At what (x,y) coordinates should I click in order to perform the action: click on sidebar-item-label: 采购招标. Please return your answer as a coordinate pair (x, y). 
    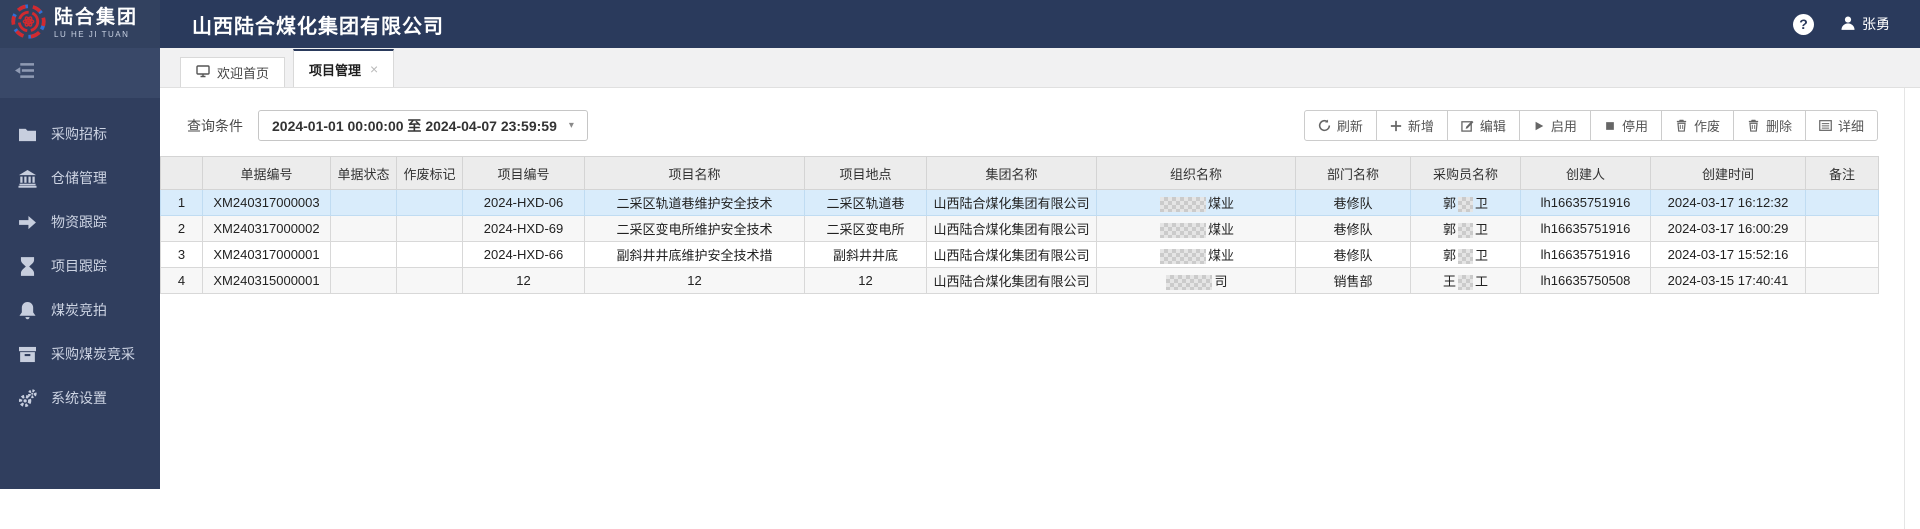
    Looking at the image, I should click on (79, 134).